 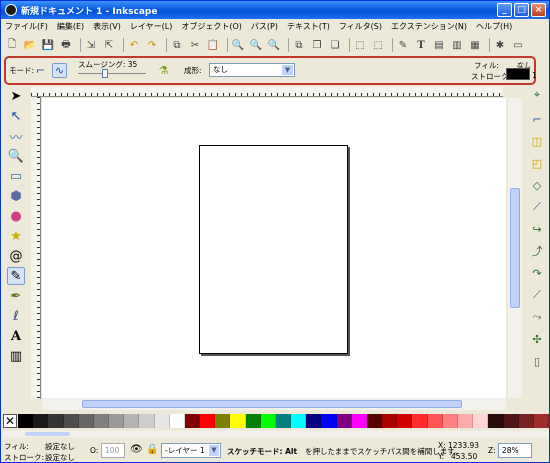 What do you see at coordinates (48, 45) in the screenshot?
I see `save-icon: 💾` at bounding box center [48, 45].